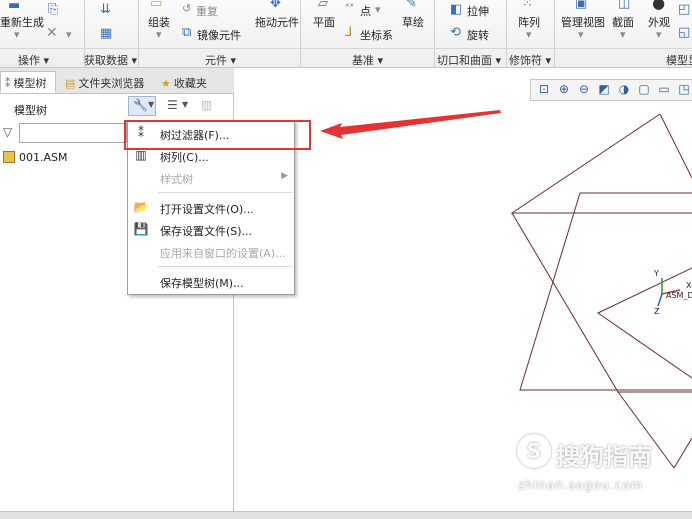  What do you see at coordinates (43, 157) in the screenshot?
I see `tree-item-label: 001.ASM` at bounding box center [43, 157].